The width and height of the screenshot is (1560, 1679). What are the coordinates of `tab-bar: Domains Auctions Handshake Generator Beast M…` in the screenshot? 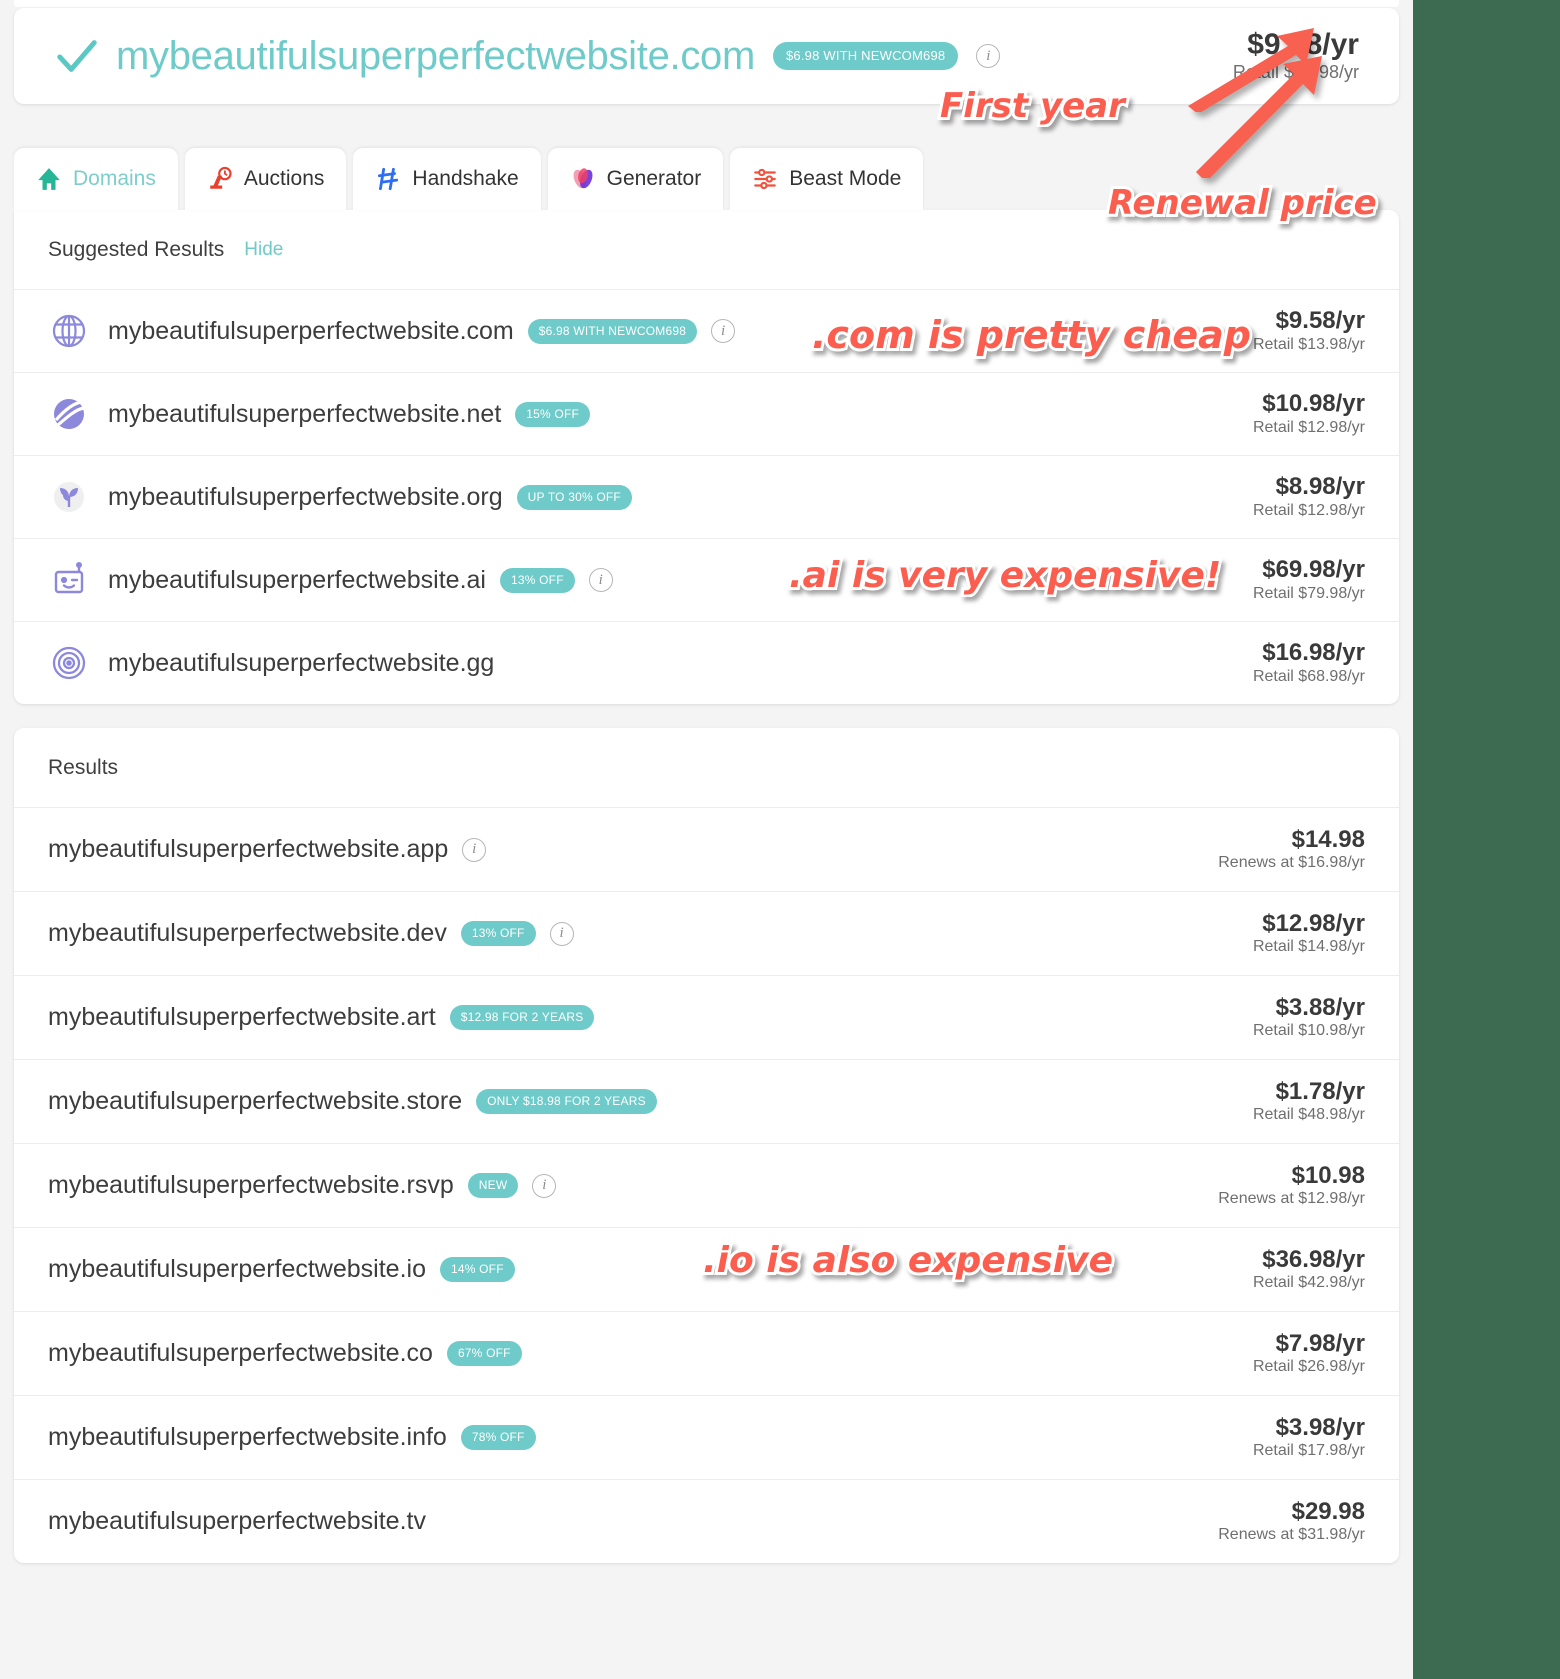 It's located at (469, 179).